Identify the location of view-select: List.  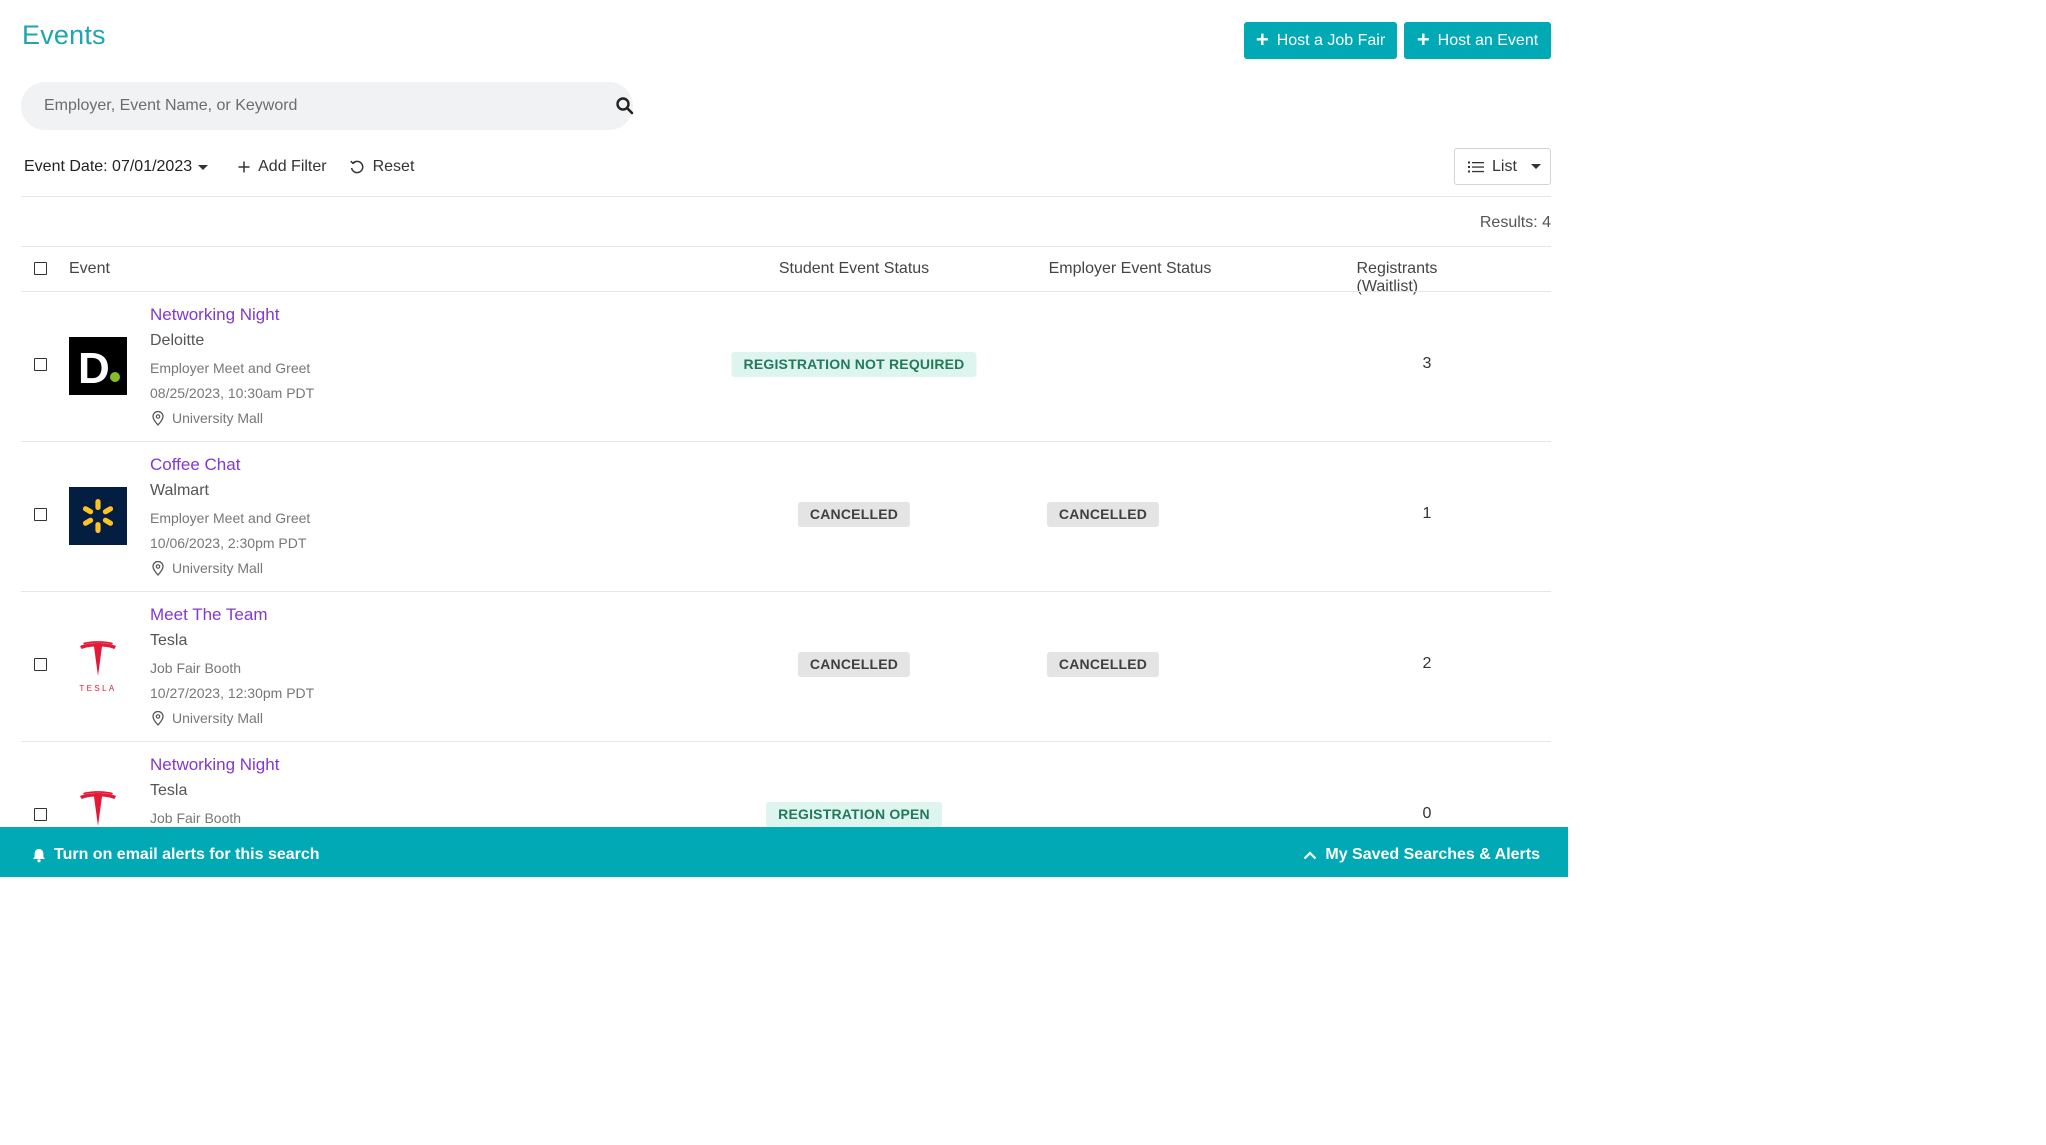
(1502, 166).